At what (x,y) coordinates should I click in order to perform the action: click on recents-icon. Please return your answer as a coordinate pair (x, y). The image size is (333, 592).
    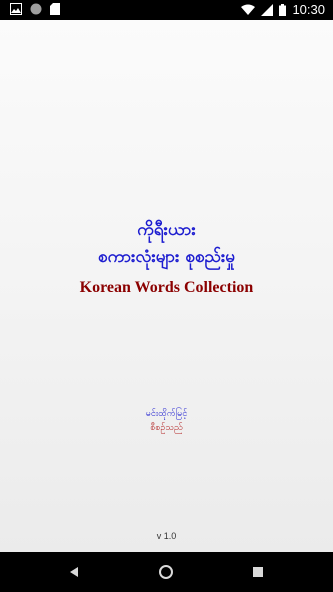
    Looking at the image, I should click on (258, 572).